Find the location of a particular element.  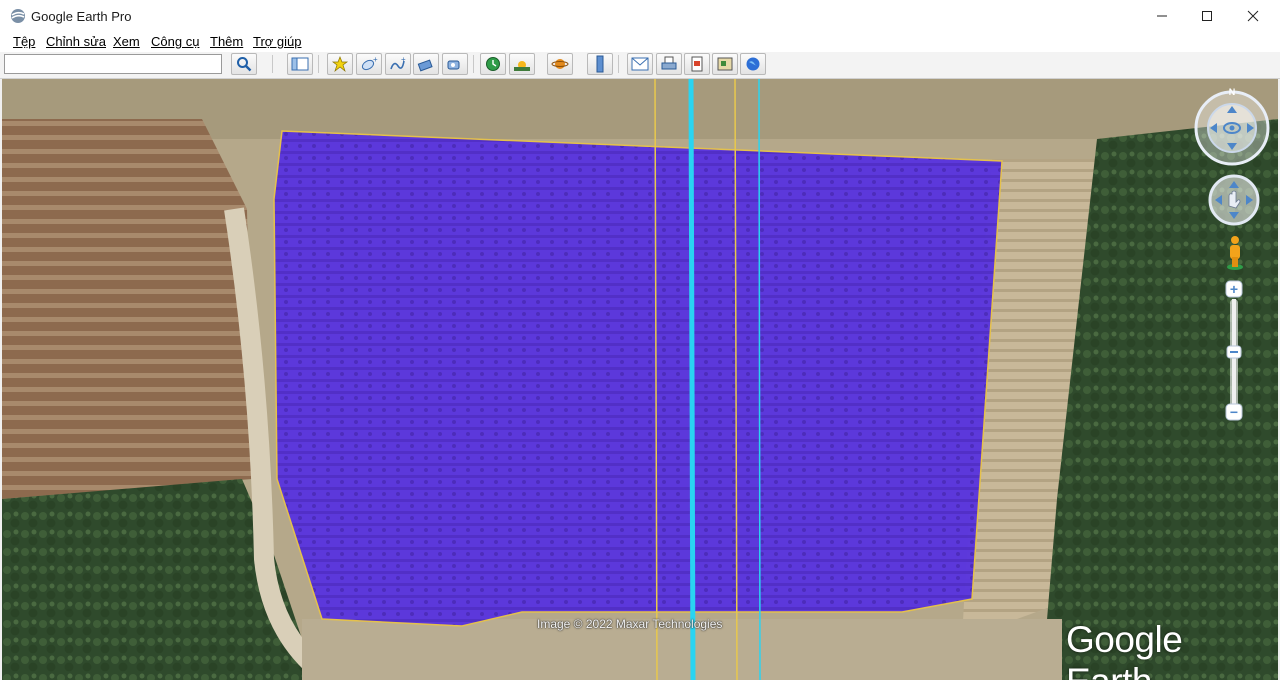

print-icon is located at coordinates (669, 63).